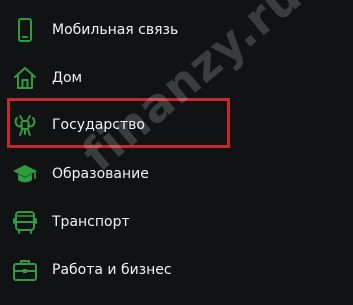 The width and height of the screenshot is (353, 305). Describe the element at coordinates (112, 270) in the screenshot. I see `menu-item-label: Работа и бизнес` at that location.